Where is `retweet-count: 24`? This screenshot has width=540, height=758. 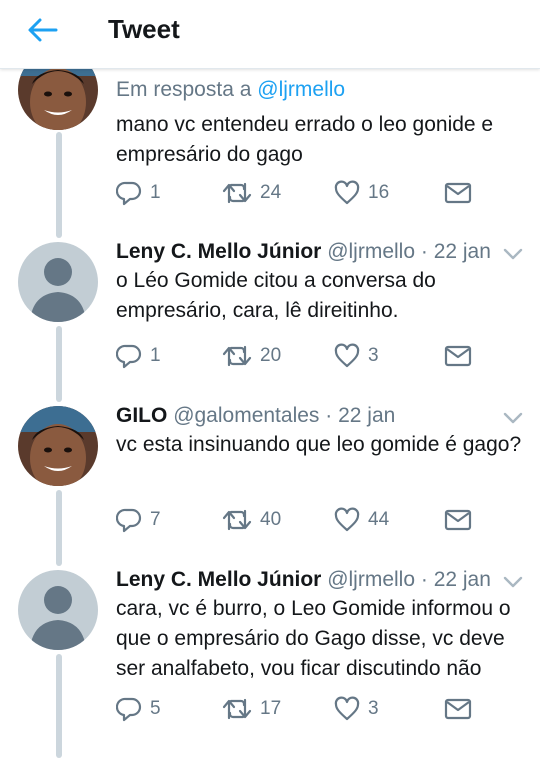
retweet-count: 24 is located at coordinates (271, 192).